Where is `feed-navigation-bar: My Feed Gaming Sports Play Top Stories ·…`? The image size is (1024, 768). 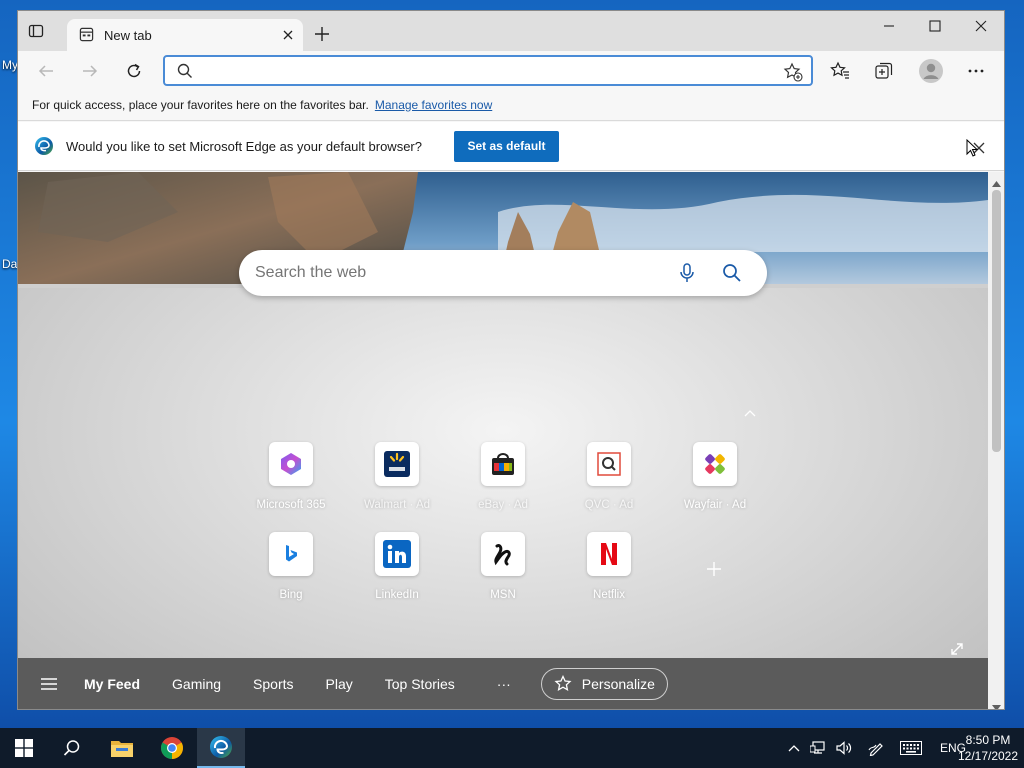 feed-navigation-bar: My Feed Gaming Sports Play Top Stories ·… is located at coordinates (503, 683).